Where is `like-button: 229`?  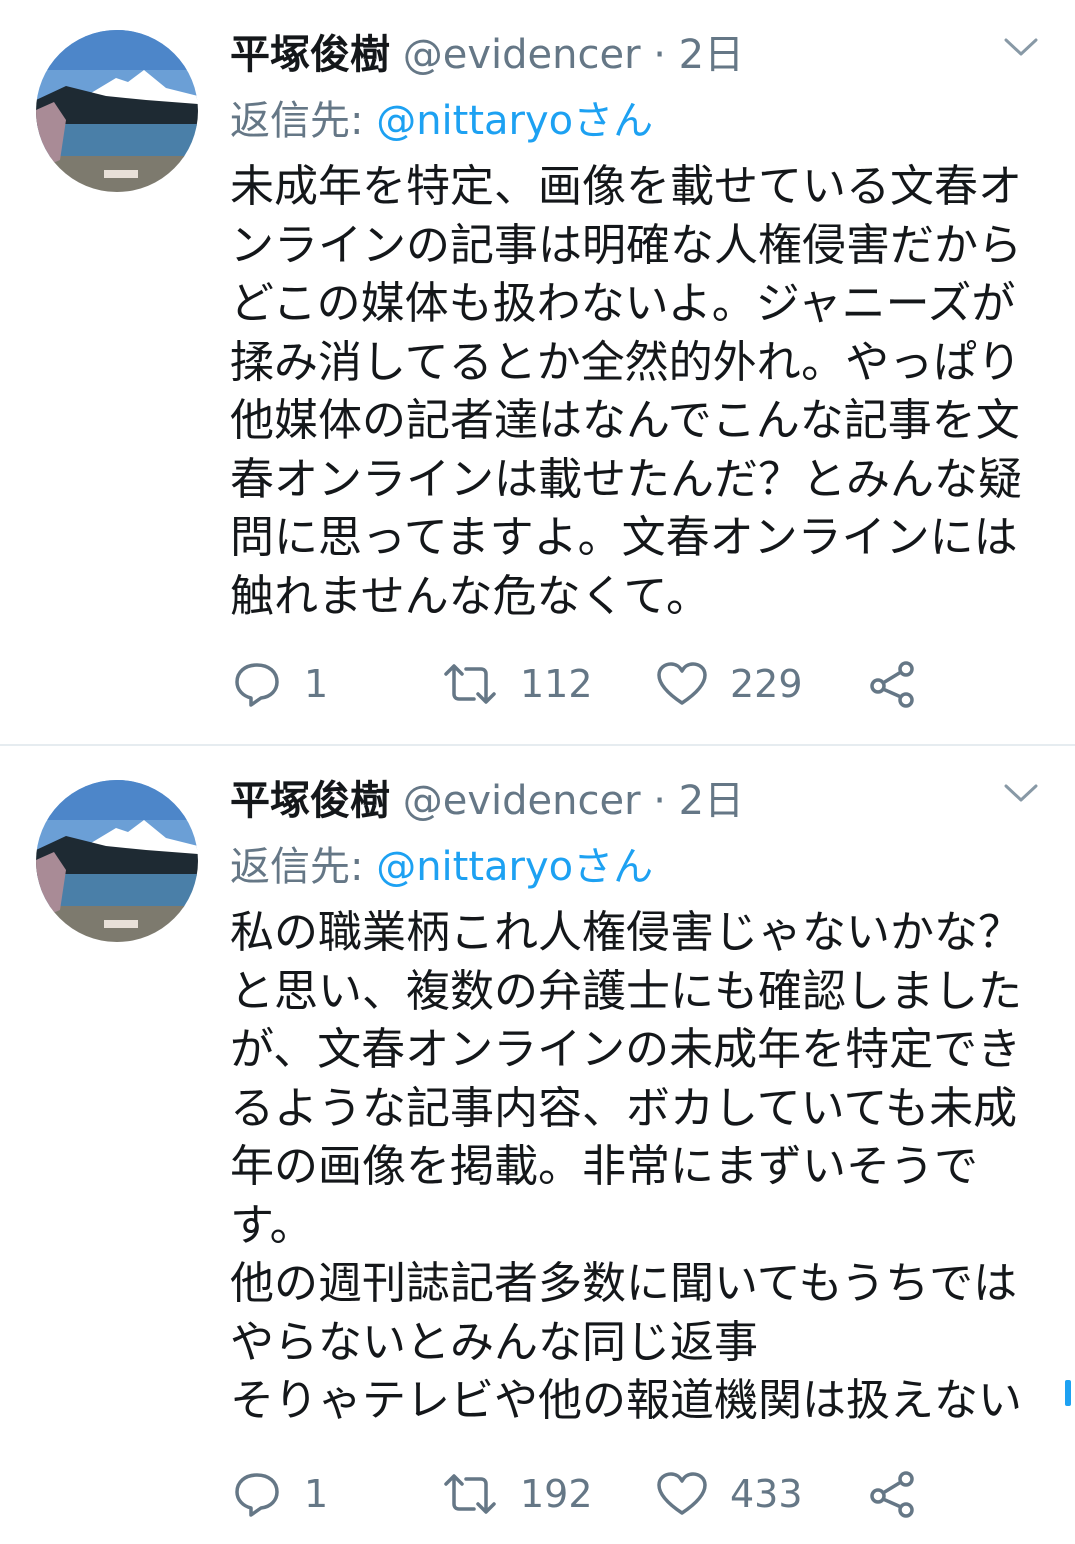
like-button: 229 is located at coordinates (729, 684).